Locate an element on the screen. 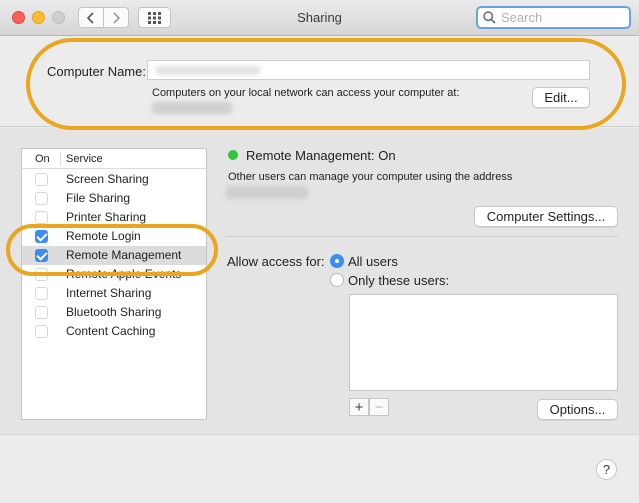  blurred-computer-name is located at coordinates (208, 70).